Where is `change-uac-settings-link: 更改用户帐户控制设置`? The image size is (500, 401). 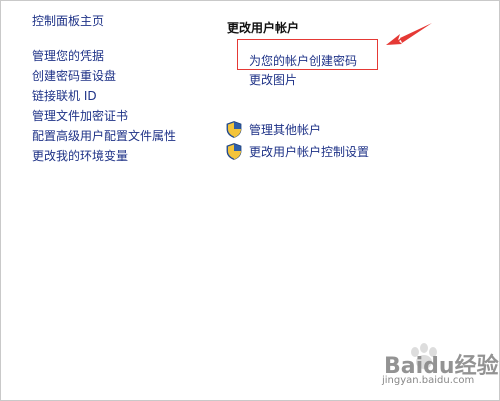
change-uac-settings-link: 更改用户帐户控制设置 is located at coordinates (297, 151).